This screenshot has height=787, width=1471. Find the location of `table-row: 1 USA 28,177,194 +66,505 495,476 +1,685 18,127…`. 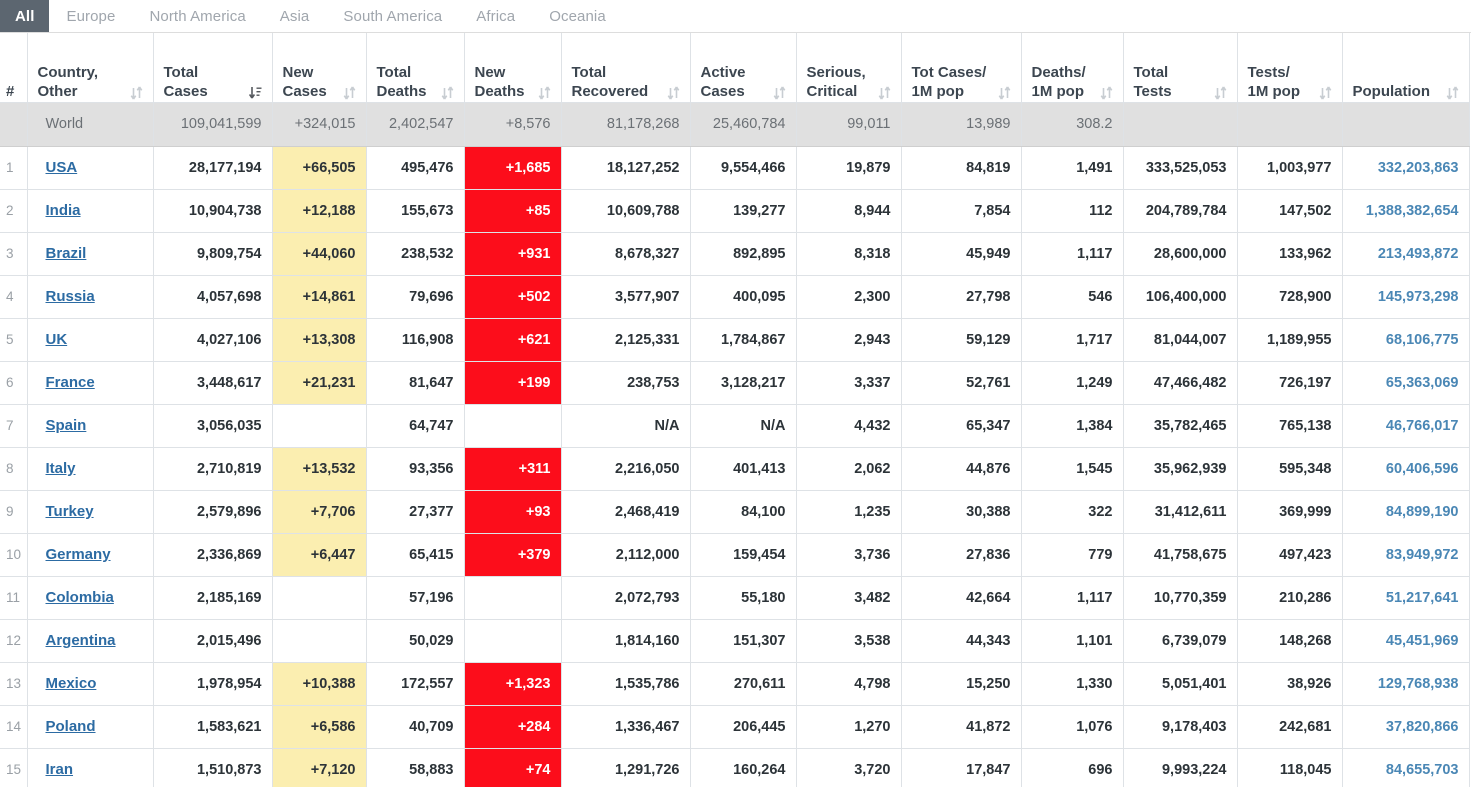

table-row: 1 USA 28,177,194 +66,505 495,476 +1,685 18,127… is located at coordinates (735, 168).